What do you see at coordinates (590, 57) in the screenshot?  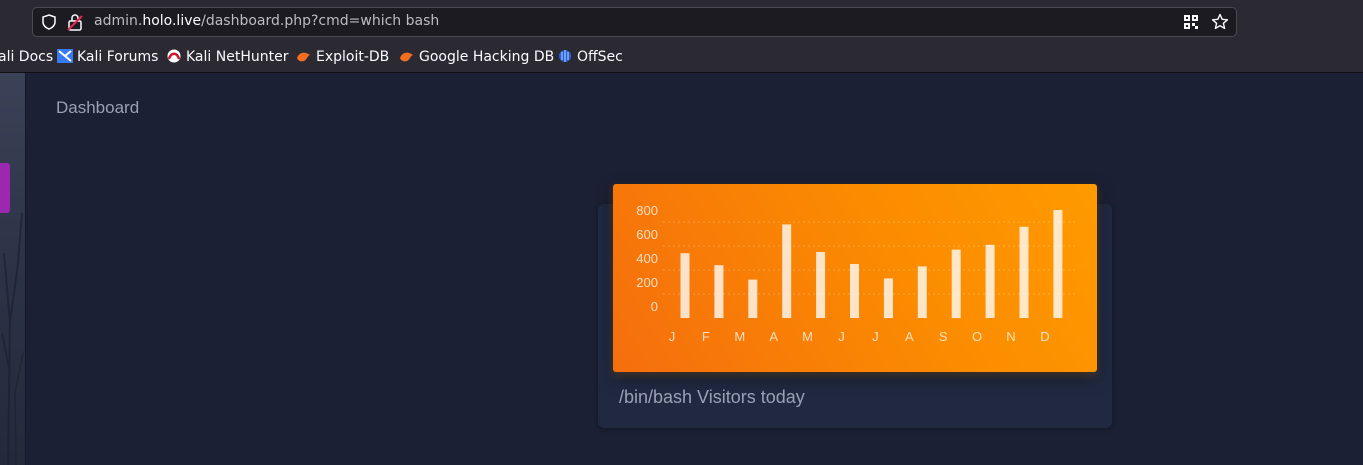 I see `bookmark-offsec: OffSec` at bounding box center [590, 57].